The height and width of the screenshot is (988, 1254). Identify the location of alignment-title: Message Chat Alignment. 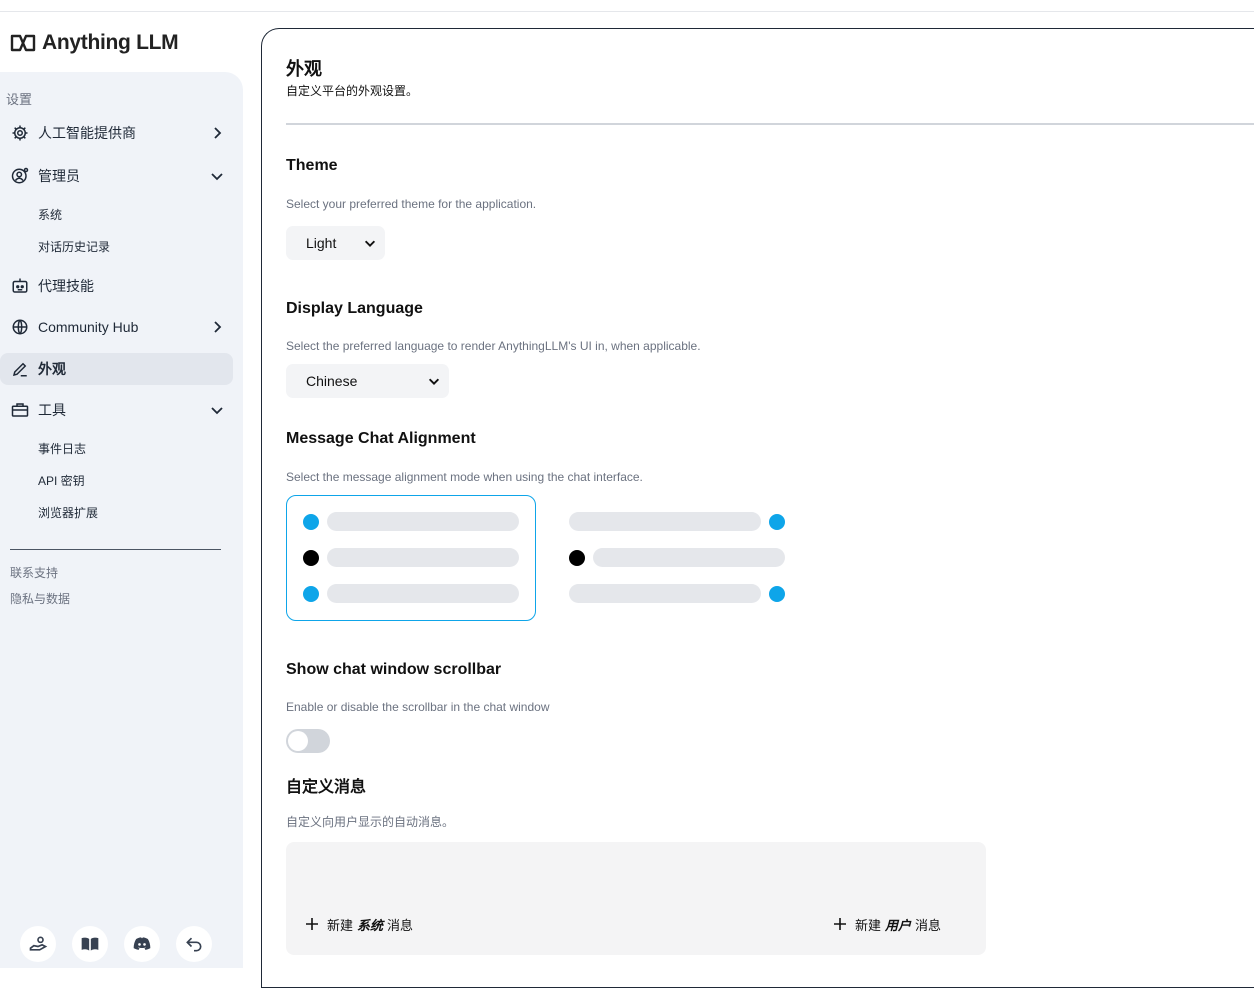
(381, 438).